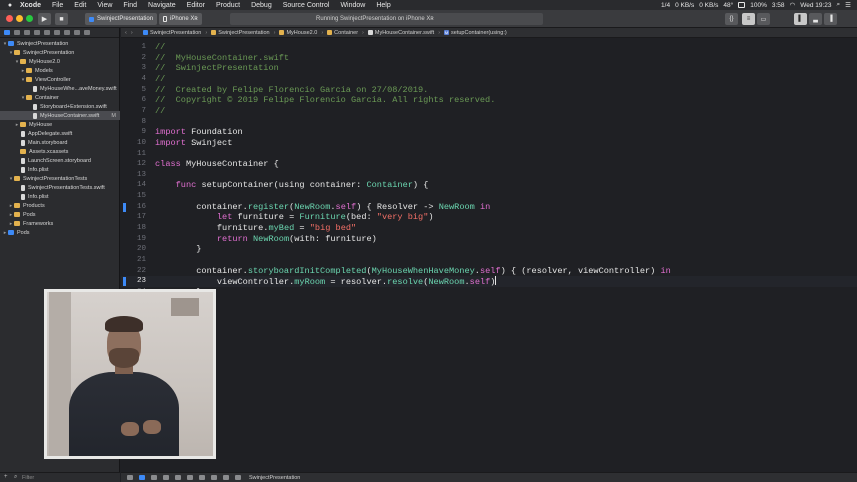  Describe the element at coordinates (57, 5) in the screenshot. I see `menu-file: File` at that location.